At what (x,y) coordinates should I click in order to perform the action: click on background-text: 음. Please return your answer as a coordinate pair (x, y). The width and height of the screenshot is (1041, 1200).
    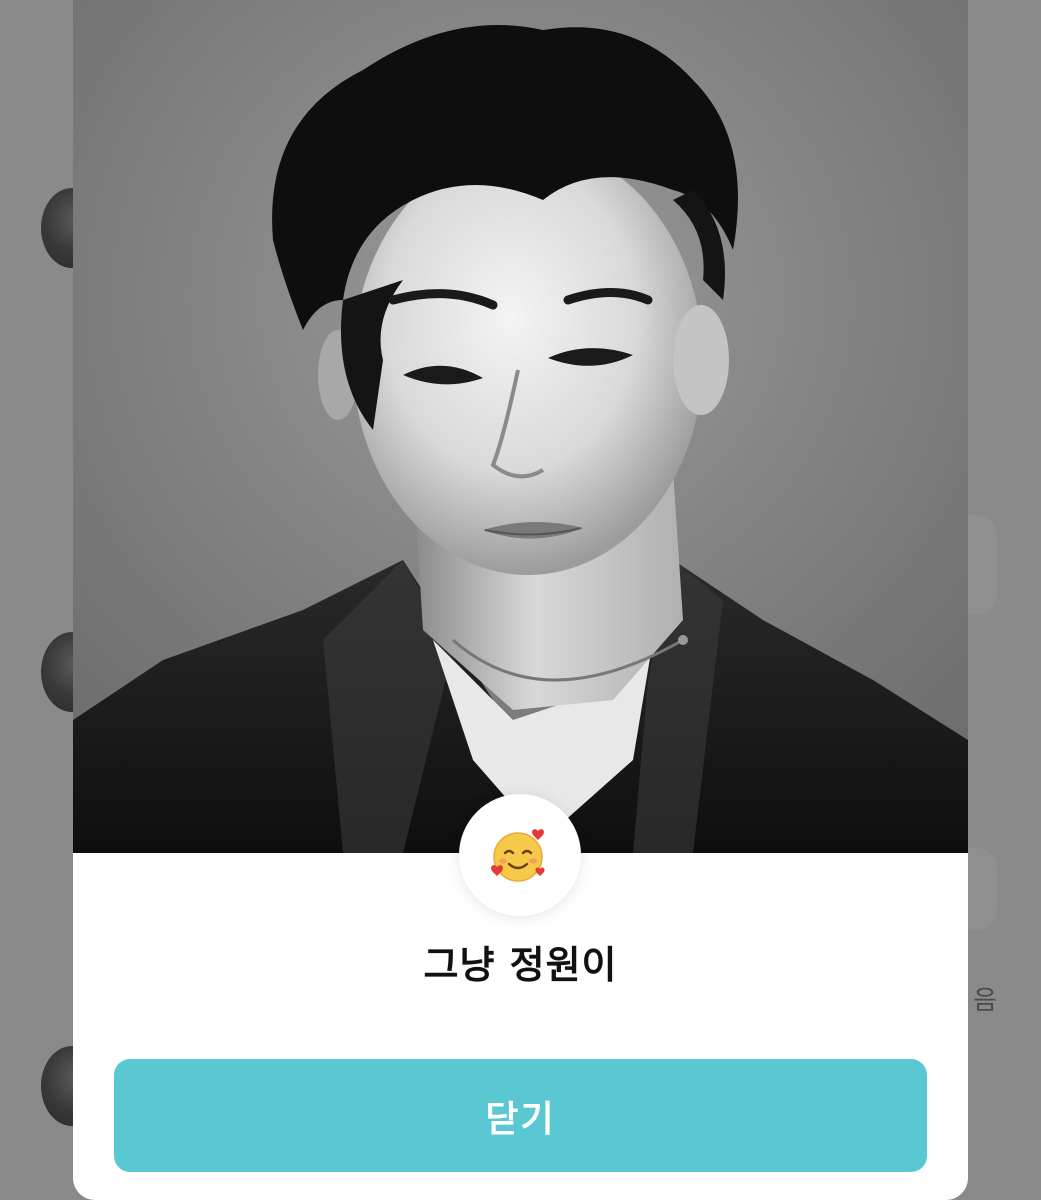
    Looking at the image, I should click on (985, 1001).